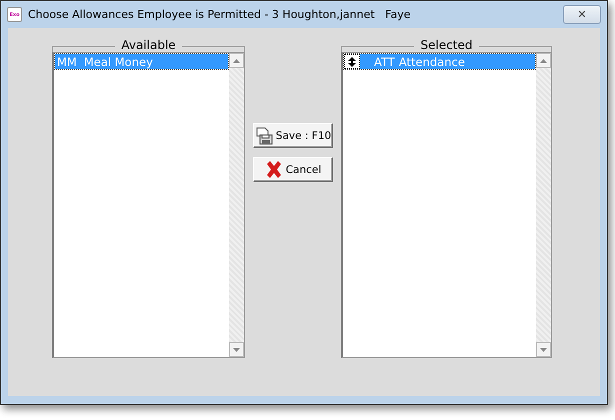 This screenshot has height=420, width=615. What do you see at coordinates (148, 45) in the screenshot?
I see `list-title: Available` at bounding box center [148, 45].